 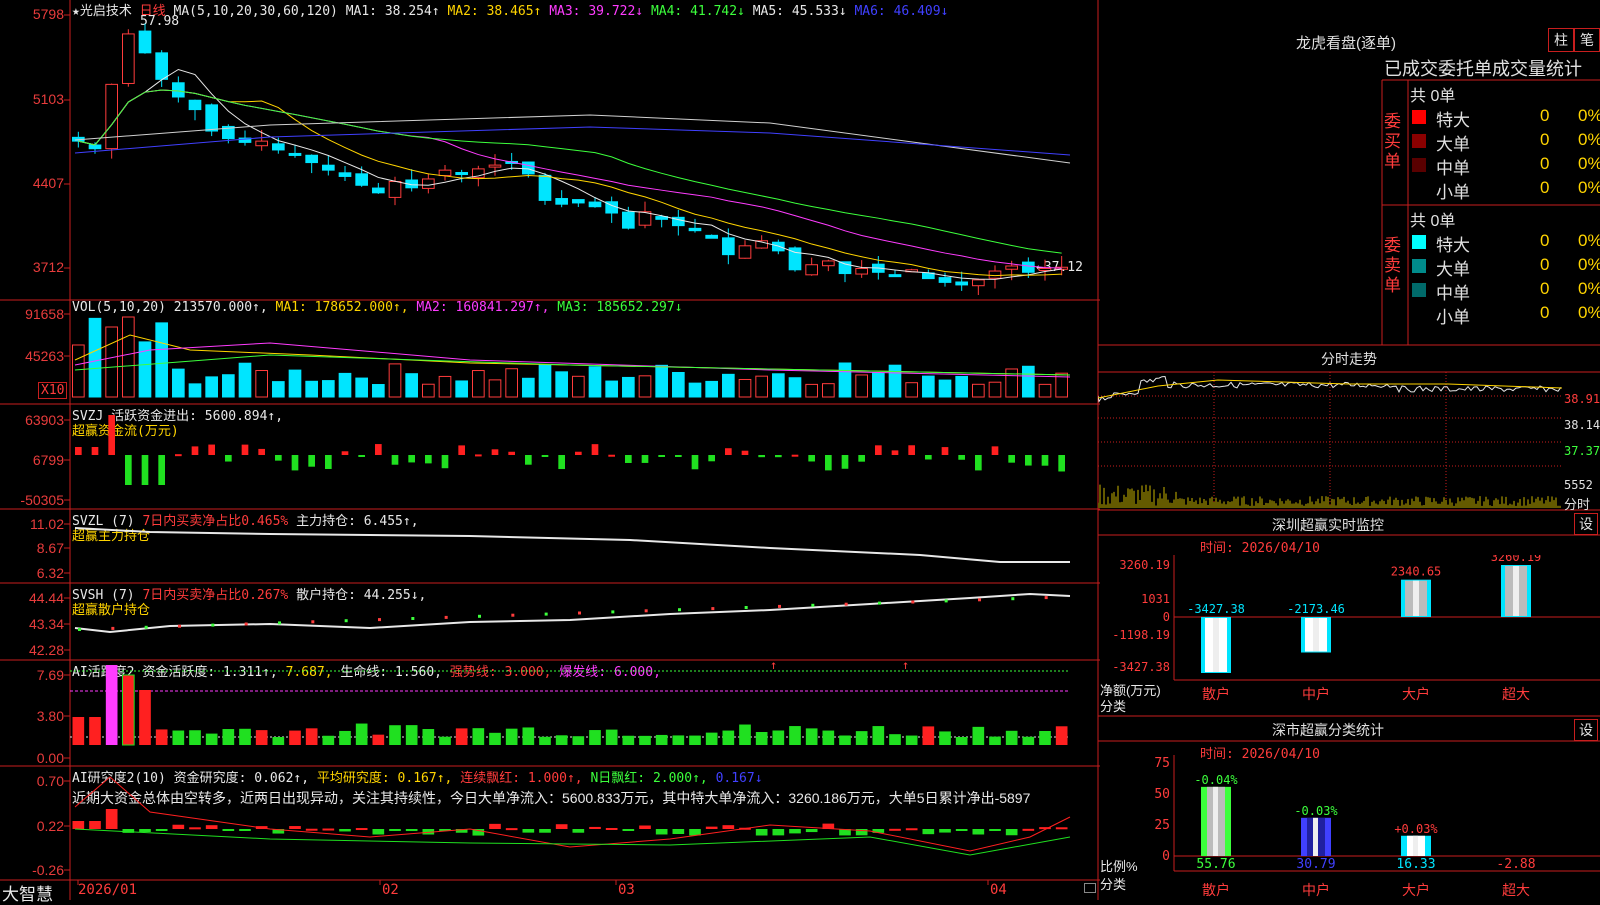 I want to click on intraday-chart, so click(x=1330, y=440).